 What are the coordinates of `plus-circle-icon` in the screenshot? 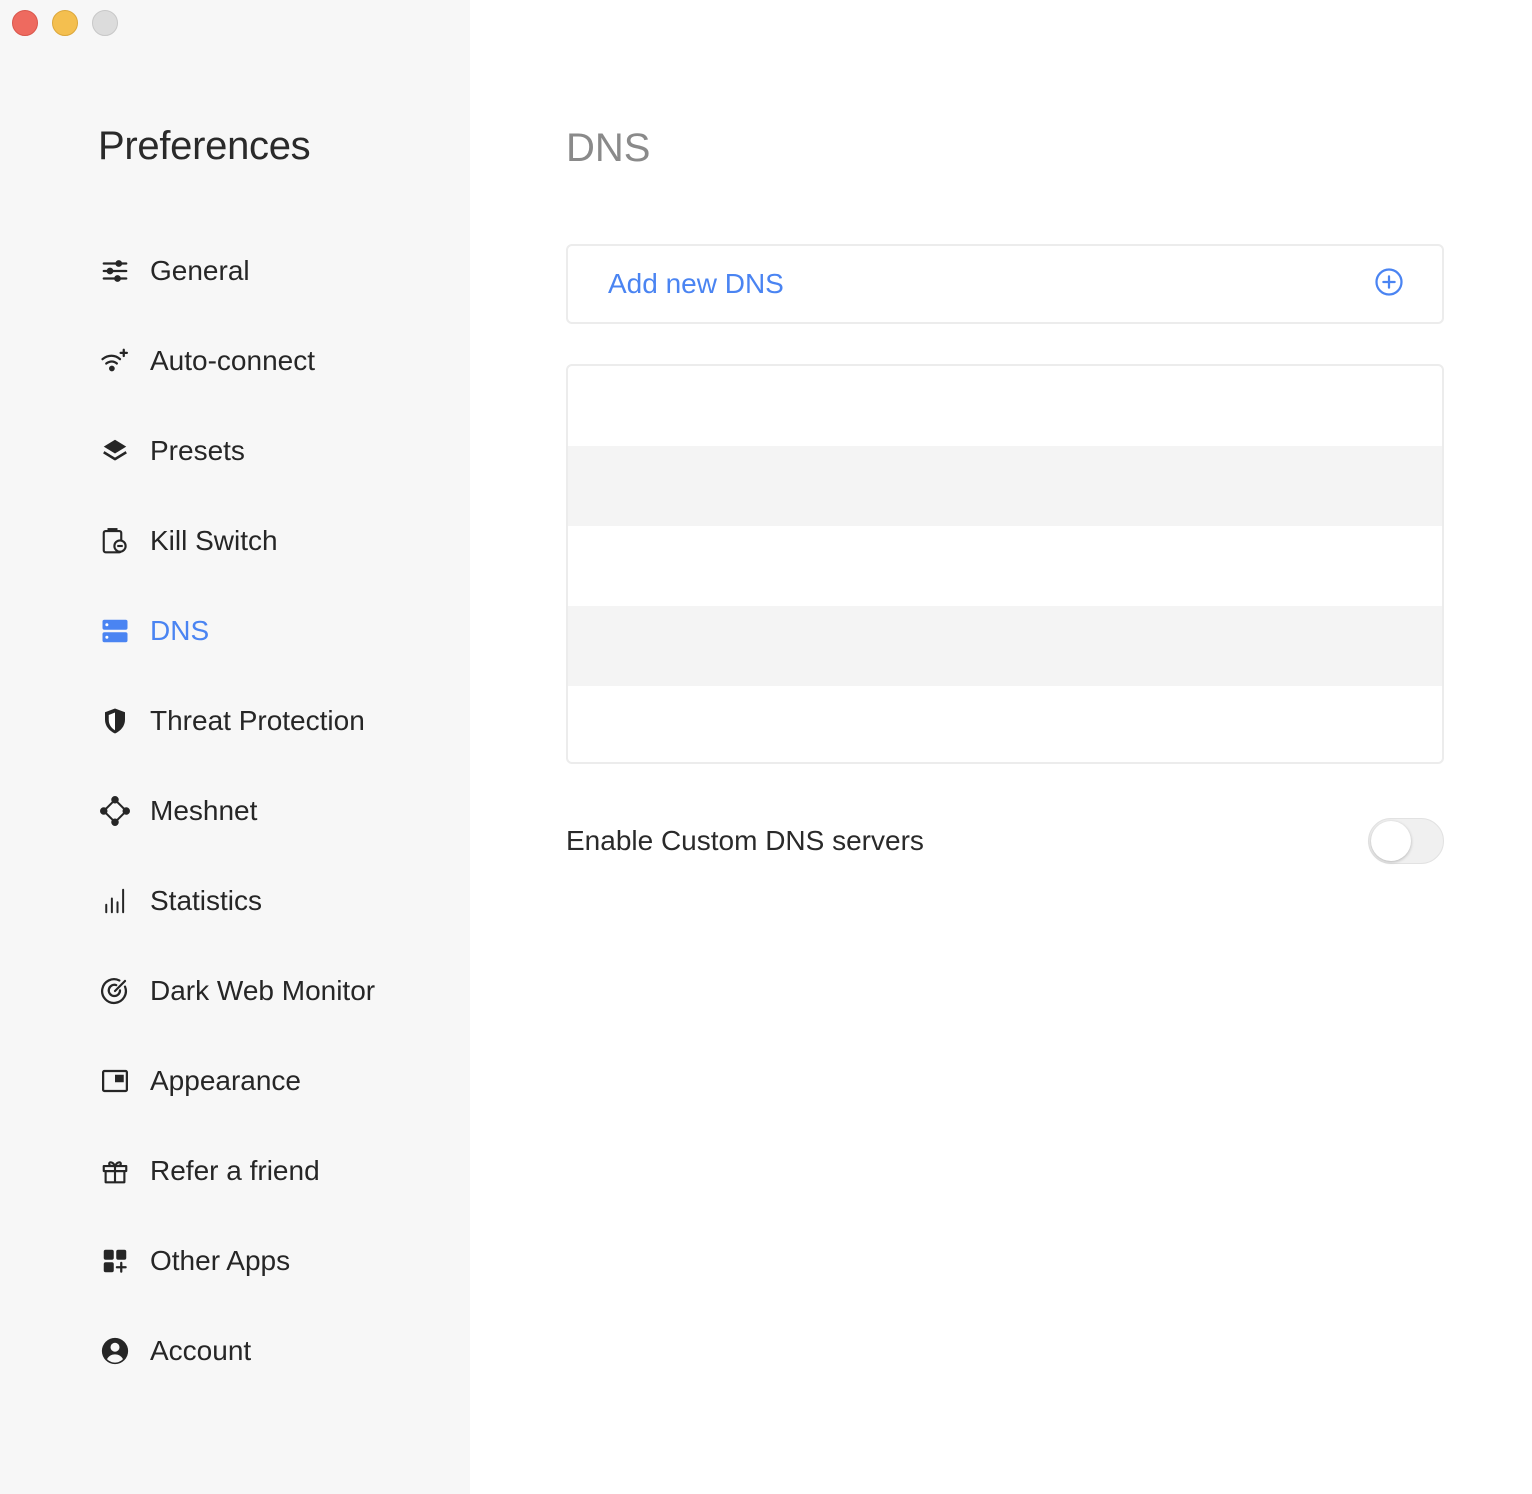 It's located at (1389, 284).